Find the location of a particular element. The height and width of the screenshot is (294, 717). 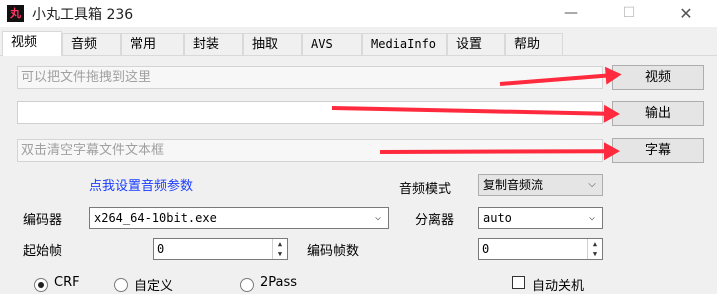

subtitle-button: 字幕 is located at coordinates (658, 150).